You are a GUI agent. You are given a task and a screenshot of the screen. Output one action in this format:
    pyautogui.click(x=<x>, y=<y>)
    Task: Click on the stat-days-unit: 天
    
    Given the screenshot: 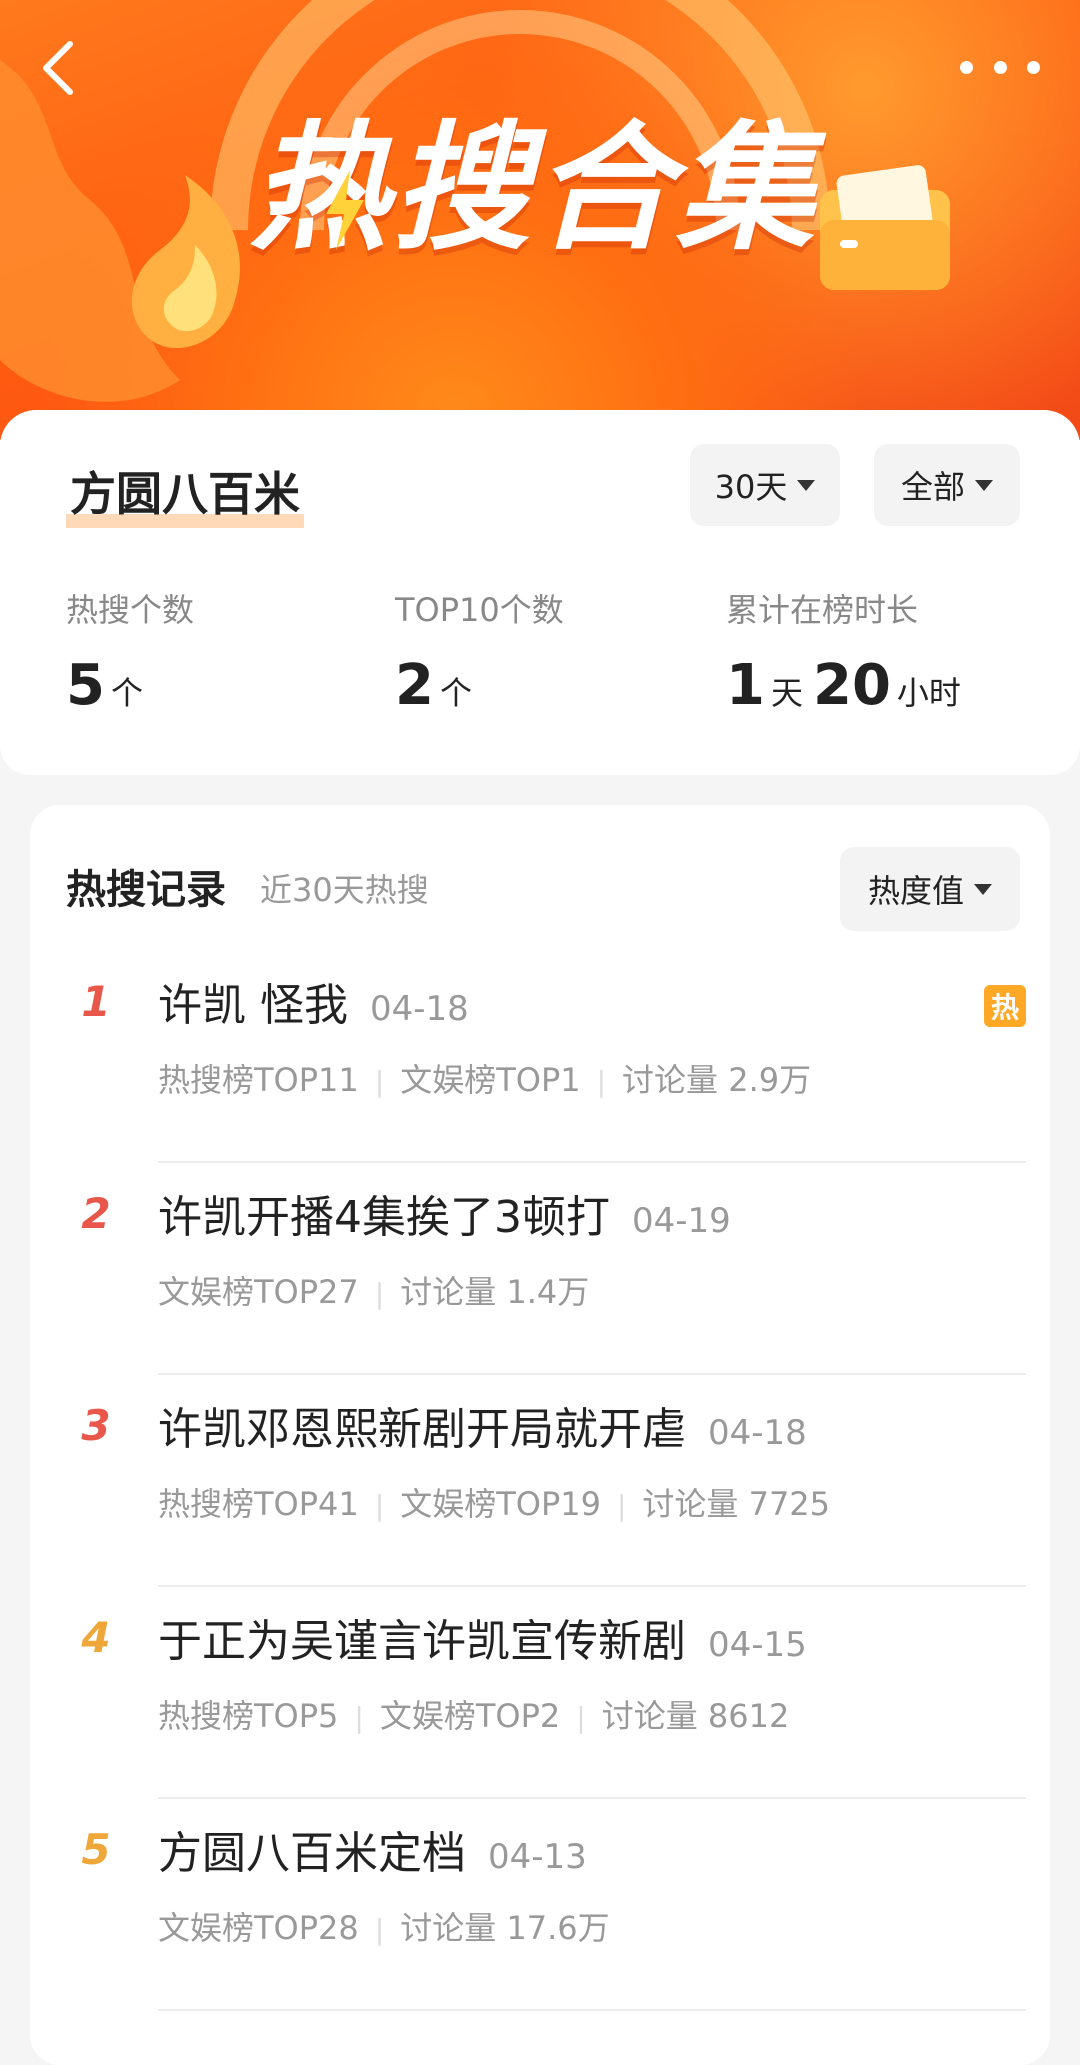 What is the action you would take?
    pyautogui.click(x=786, y=693)
    